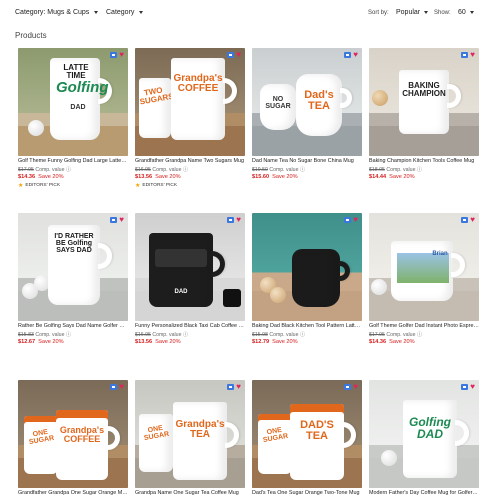  Describe the element at coordinates (424, 102) in the screenshot. I see `product-image: BAKING CHAMPION ♥` at that location.